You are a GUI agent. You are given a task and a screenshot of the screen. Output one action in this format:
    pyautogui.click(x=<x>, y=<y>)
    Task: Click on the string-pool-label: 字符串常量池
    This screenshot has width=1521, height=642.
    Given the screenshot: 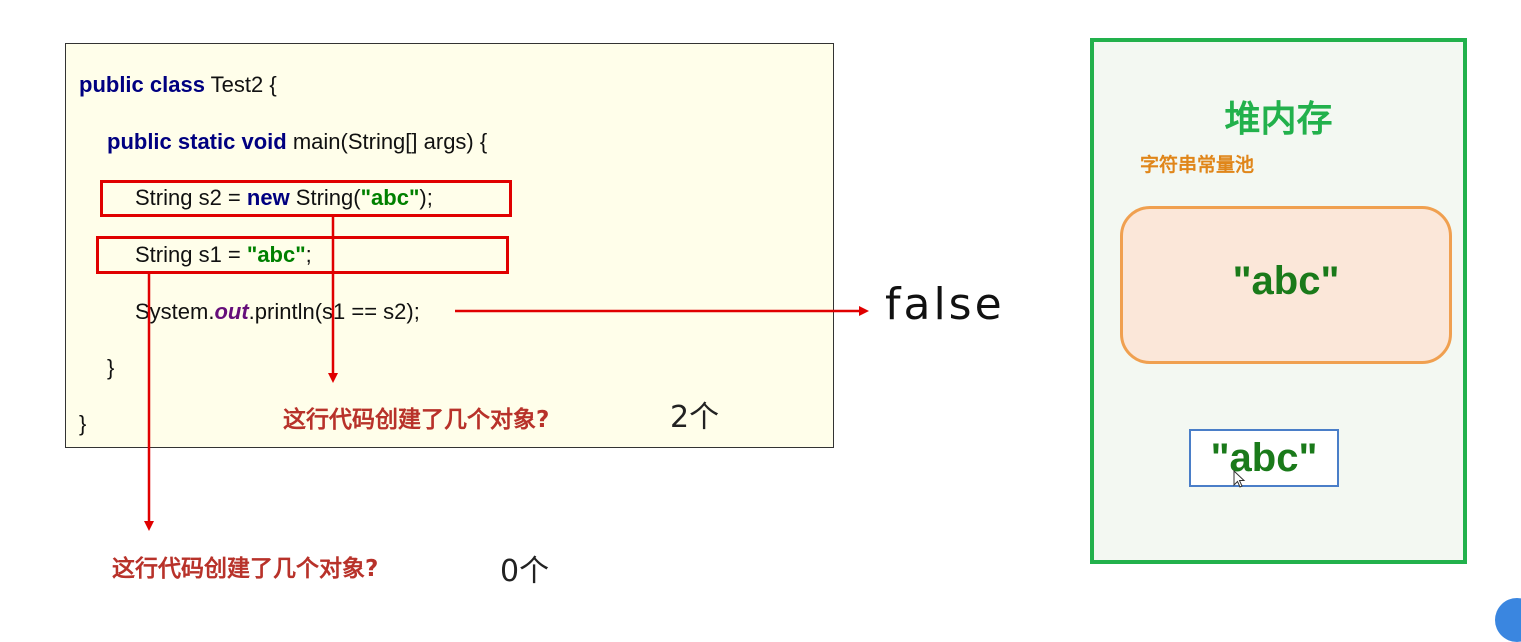 What is the action you would take?
    pyautogui.click(x=1197, y=165)
    